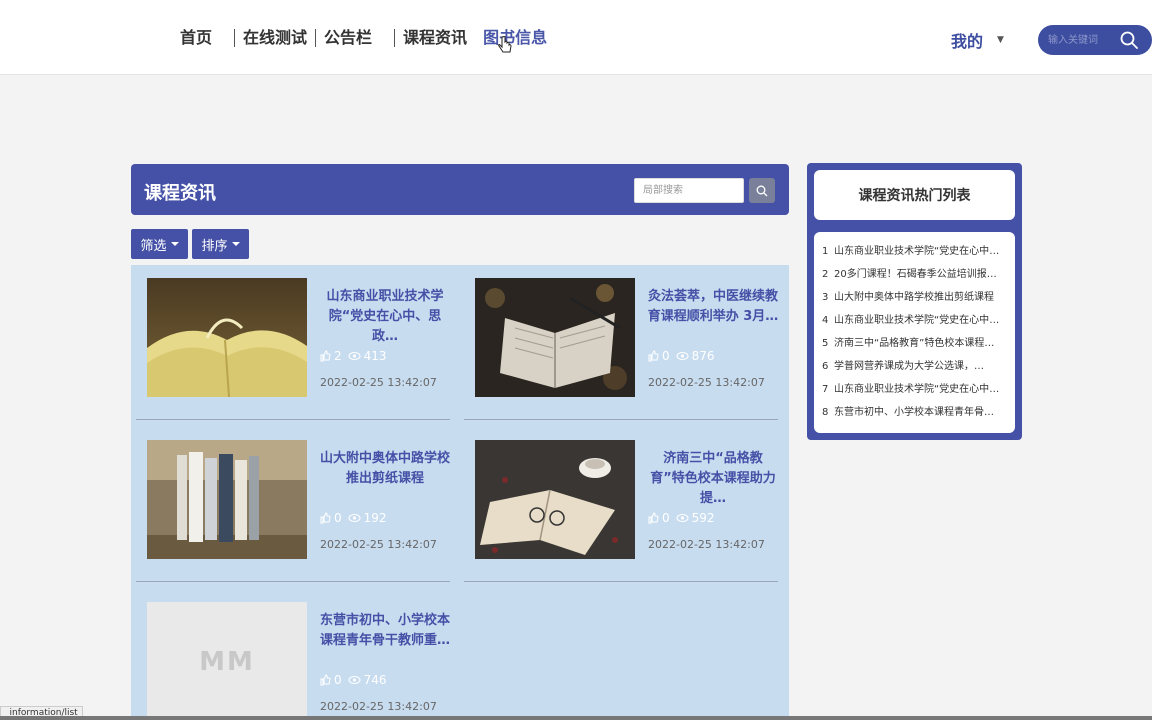 The width and height of the screenshot is (1152, 720). I want to click on view-count: 413, so click(375, 356).